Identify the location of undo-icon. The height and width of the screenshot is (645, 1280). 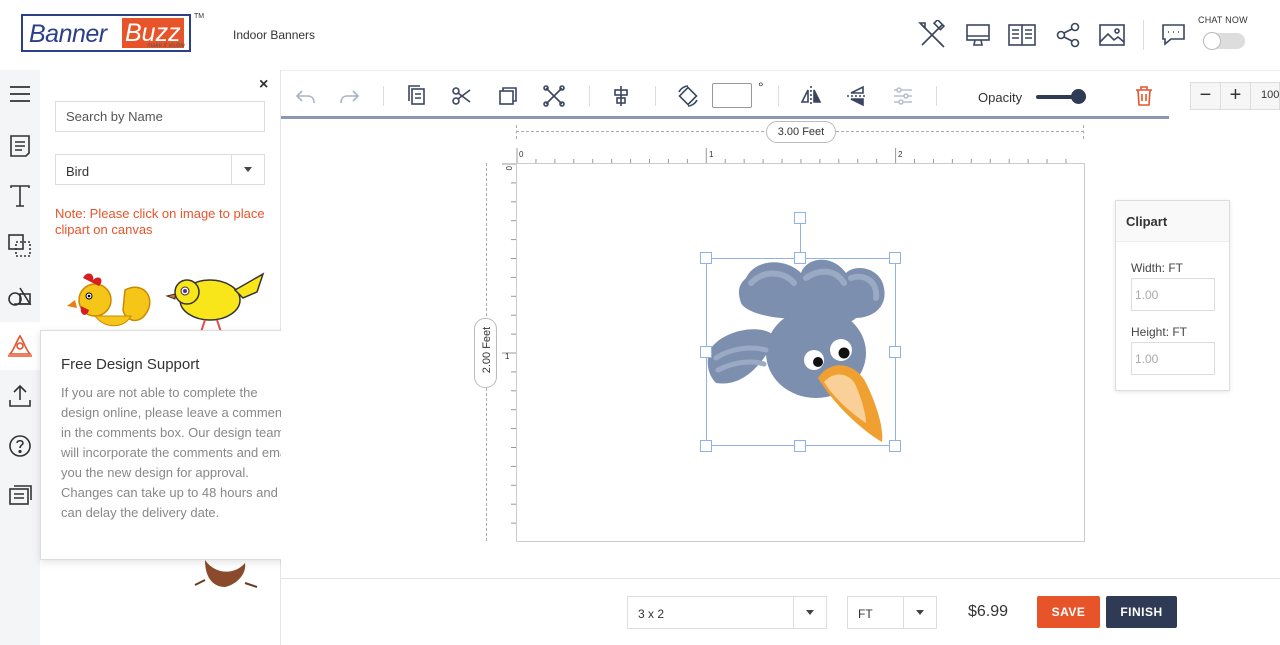
(305, 96).